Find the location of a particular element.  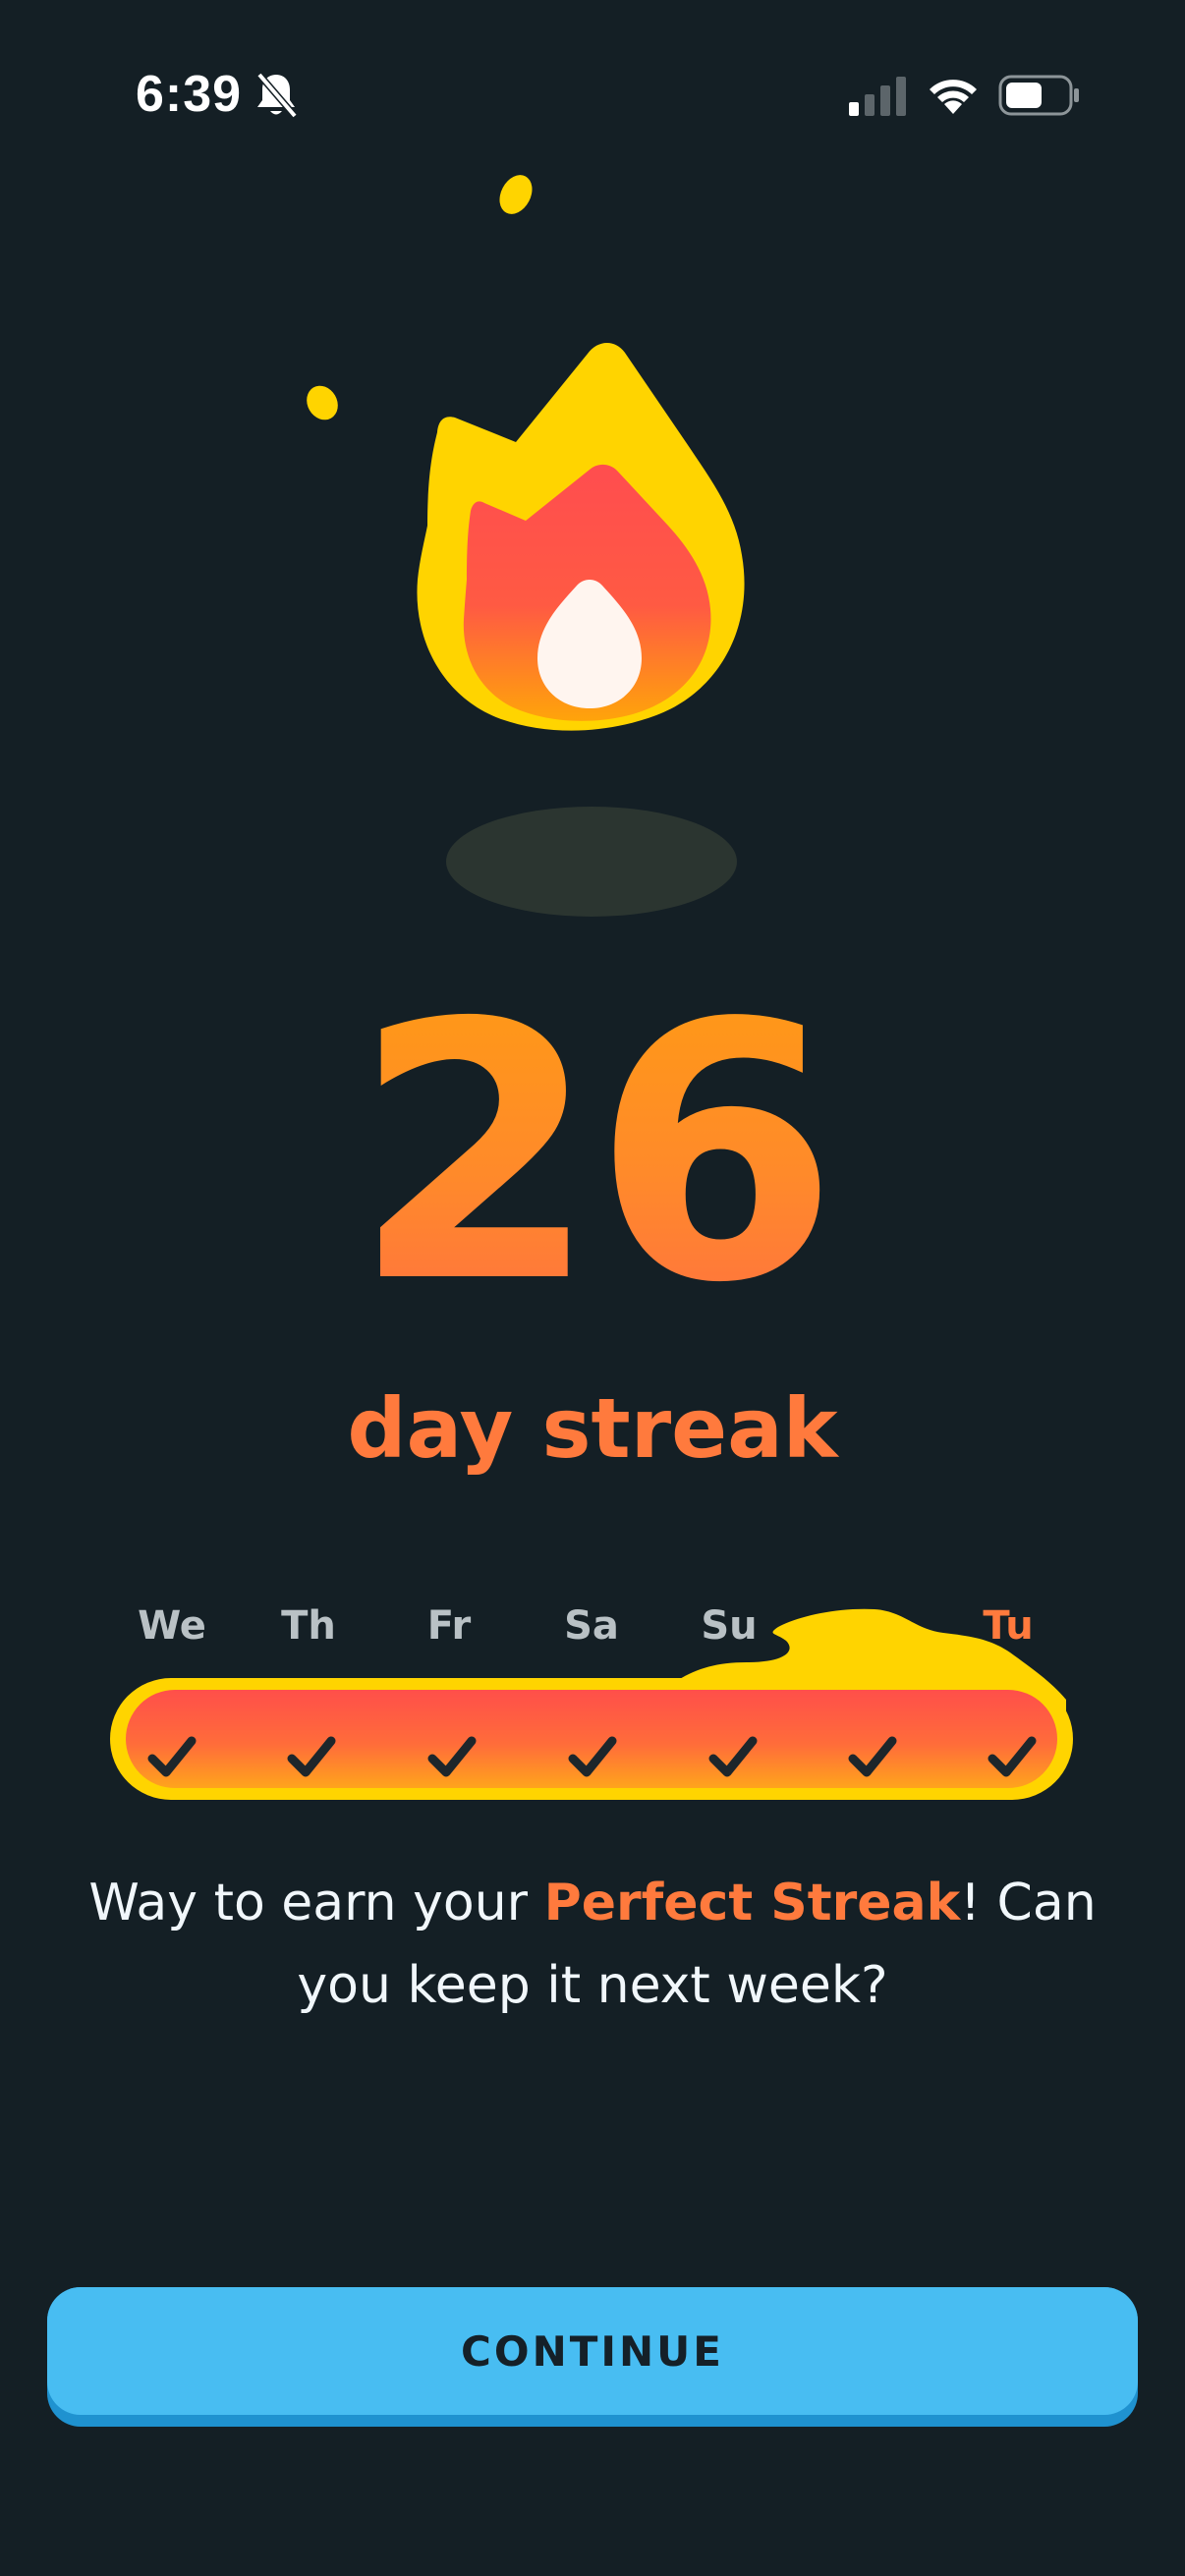

day-label-we: We is located at coordinates (172, 1626).